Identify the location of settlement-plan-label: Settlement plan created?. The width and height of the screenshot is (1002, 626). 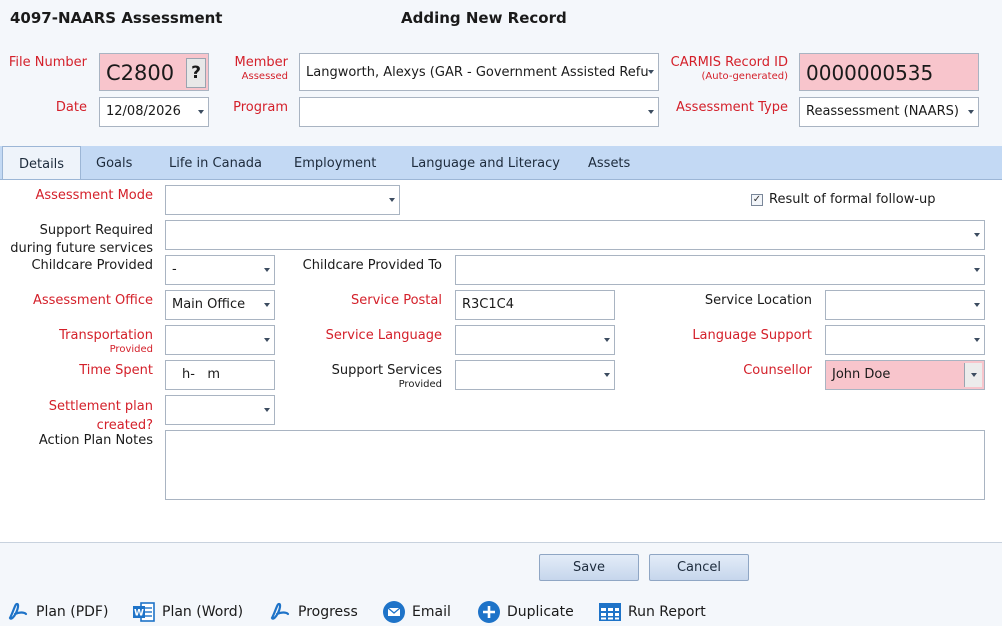
(79, 416).